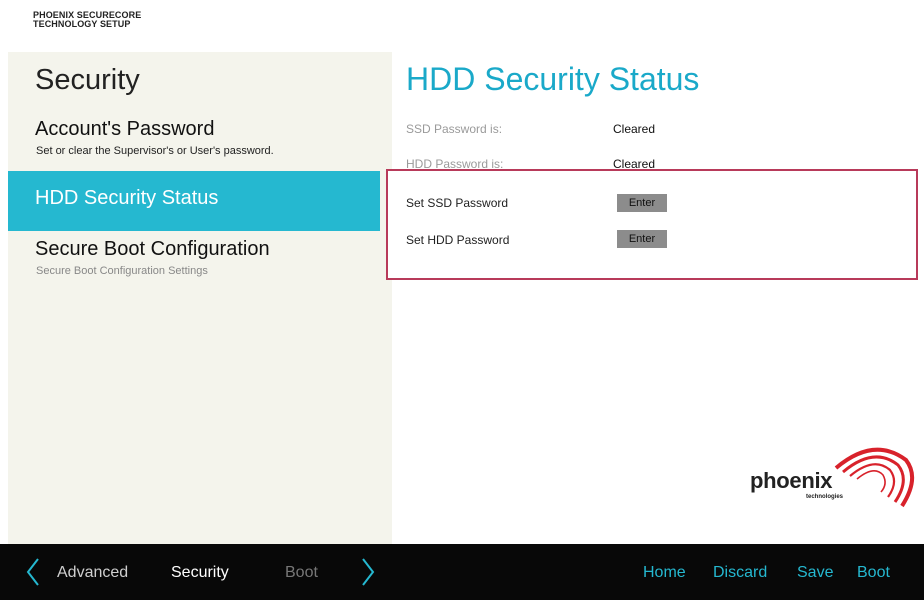 The width and height of the screenshot is (924, 600). I want to click on logo-subtitle: technologies, so click(825, 497).